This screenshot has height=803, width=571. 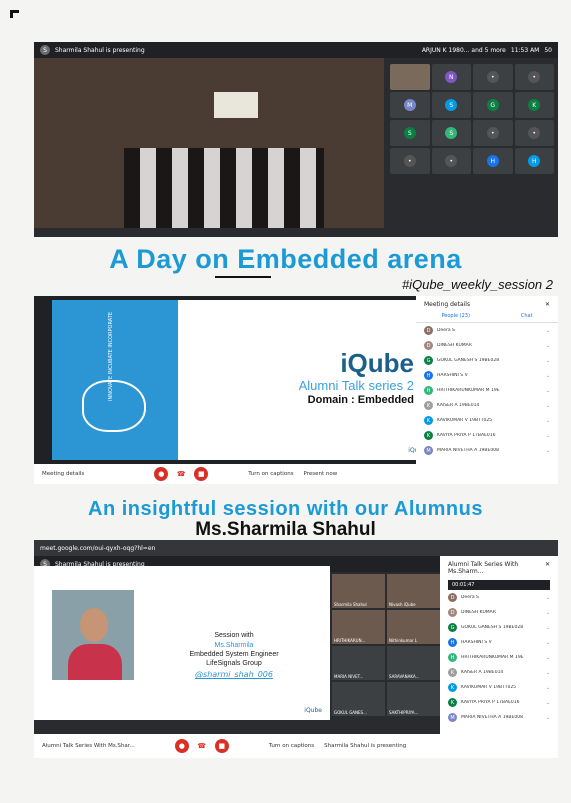 What do you see at coordinates (350, 604) in the screenshot?
I see `video-tile-label: Sharmila Shahul` at bounding box center [350, 604].